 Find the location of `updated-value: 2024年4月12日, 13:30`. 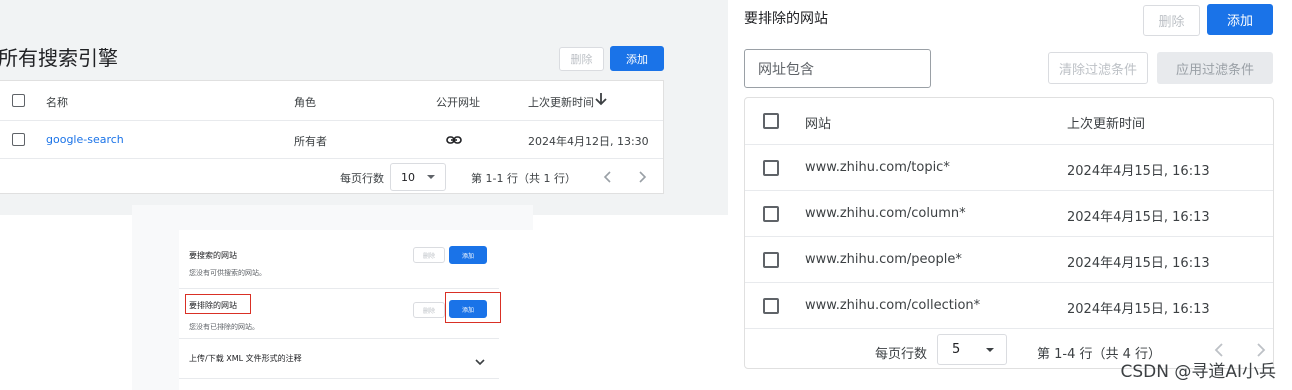

updated-value: 2024年4月12日, 13:30 is located at coordinates (588, 141).